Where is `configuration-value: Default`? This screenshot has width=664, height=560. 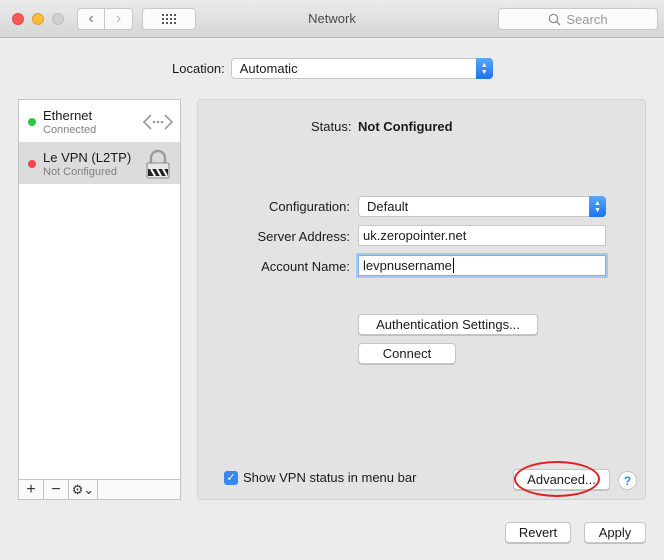 configuration-value: Default is located at coordinates (388, 206).